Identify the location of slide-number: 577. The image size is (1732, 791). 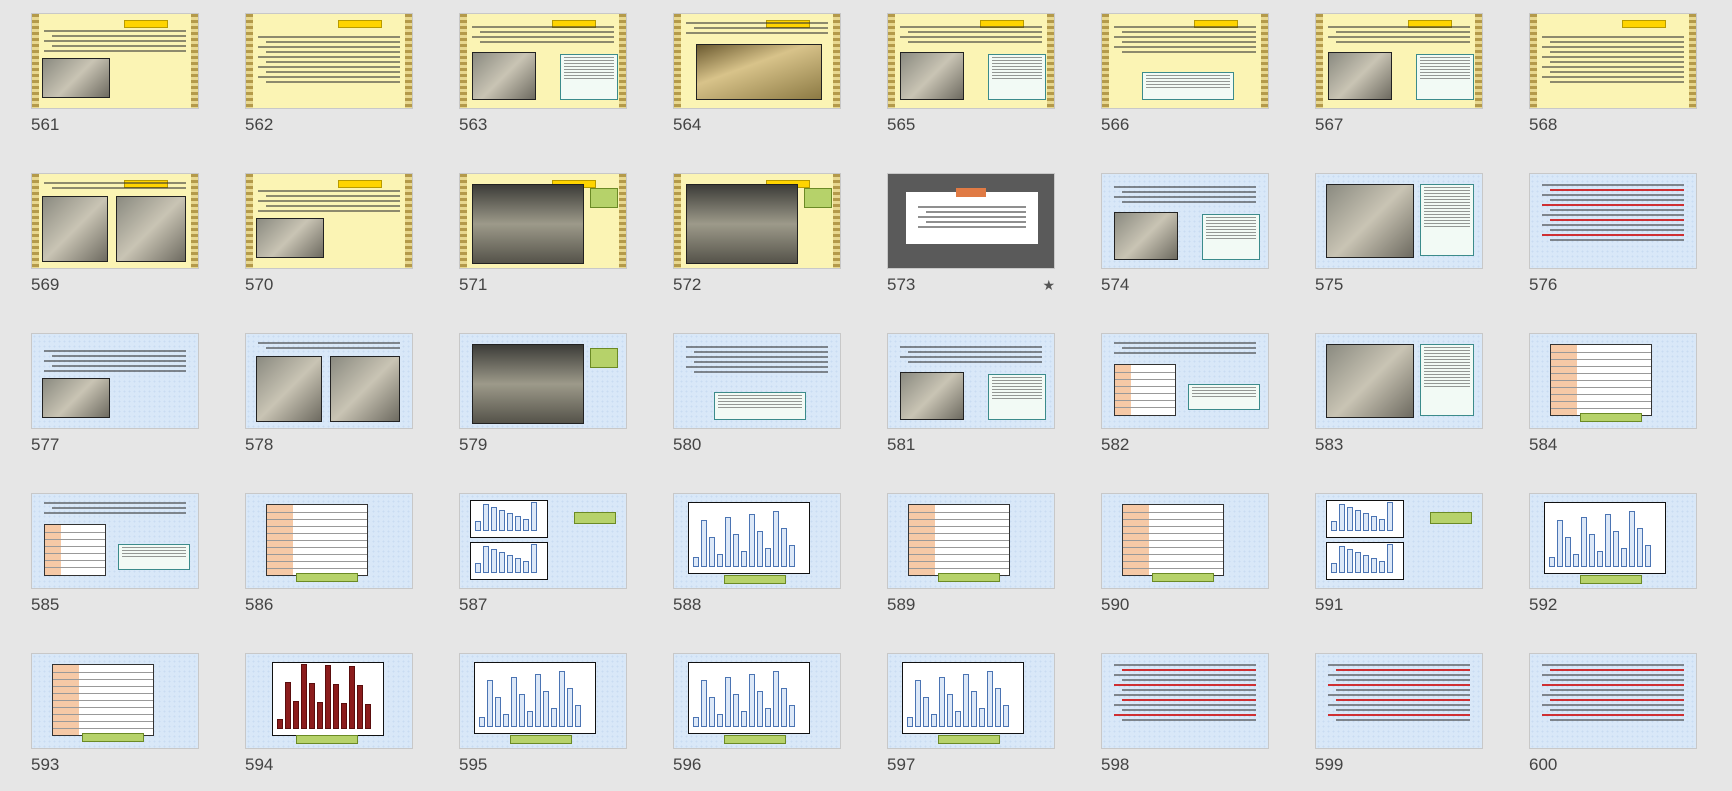
(45, 444).